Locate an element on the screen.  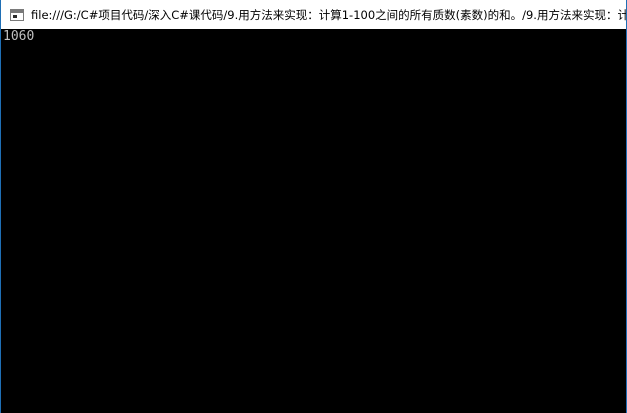
console-output-line: 1060 is located at coordinates (19, 36).